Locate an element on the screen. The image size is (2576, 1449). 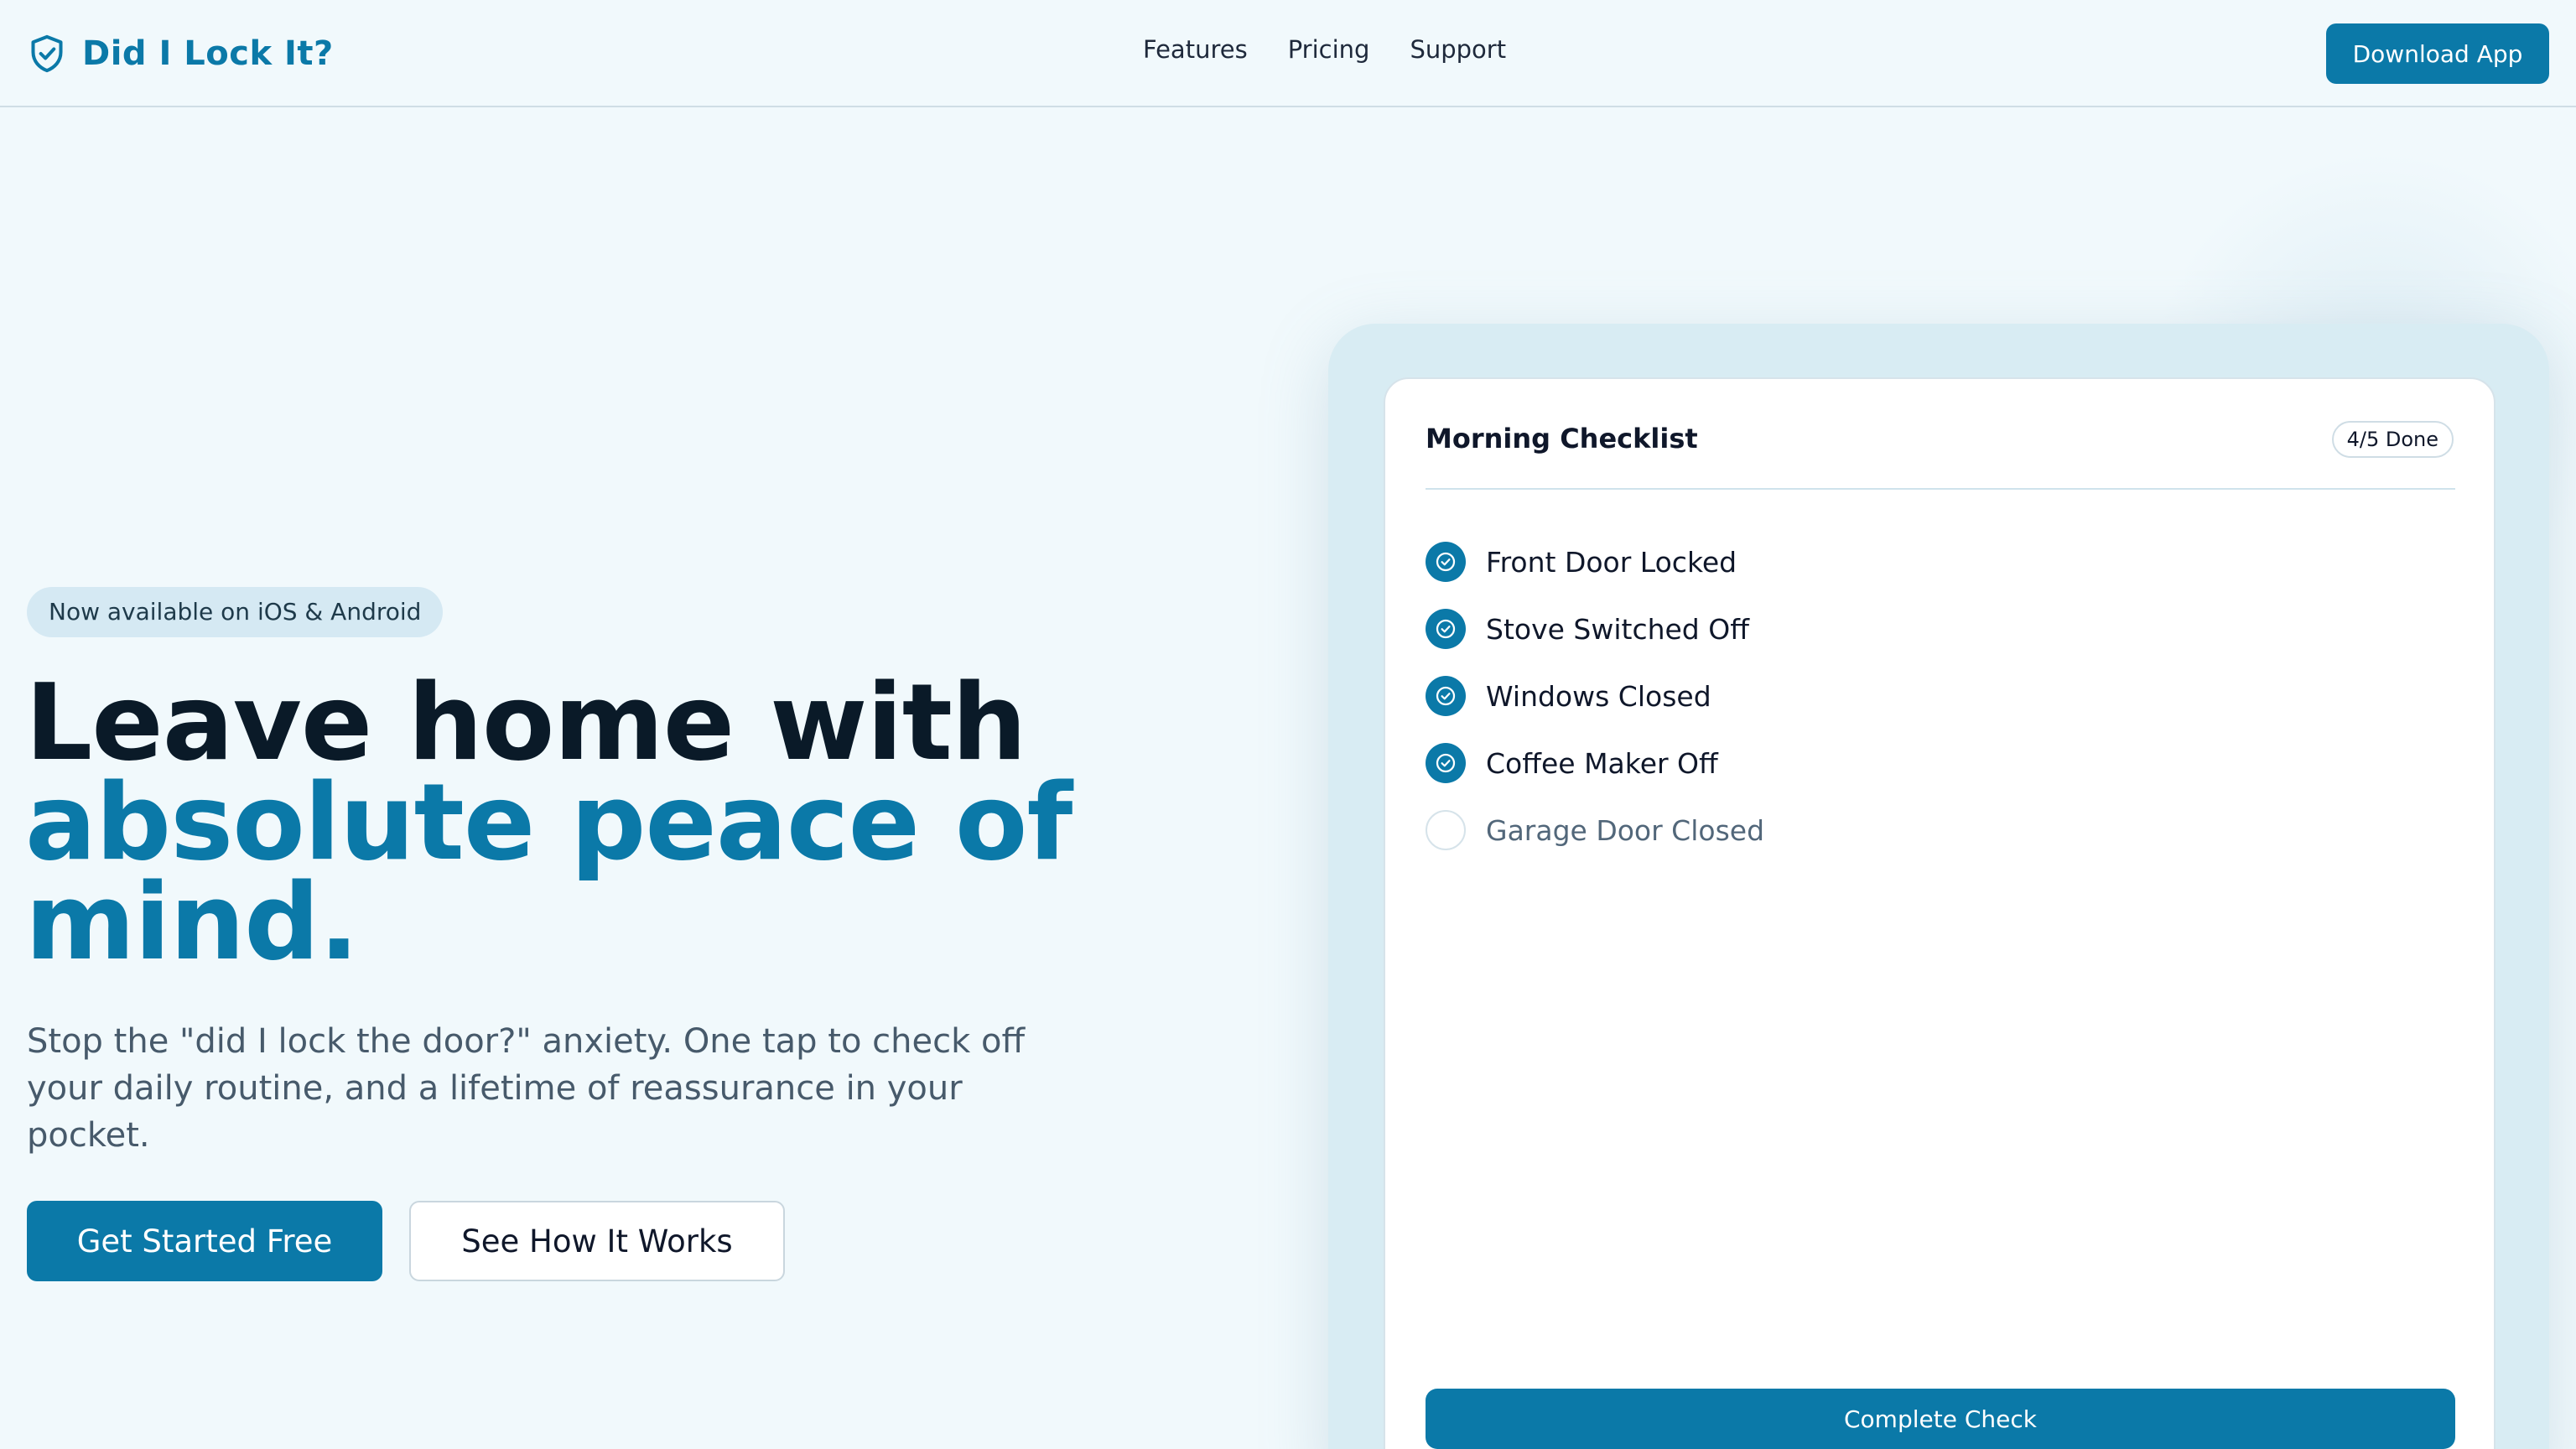
hero-headline: Leave home with absolute peace of mind. is located at coordinates (570, 822).